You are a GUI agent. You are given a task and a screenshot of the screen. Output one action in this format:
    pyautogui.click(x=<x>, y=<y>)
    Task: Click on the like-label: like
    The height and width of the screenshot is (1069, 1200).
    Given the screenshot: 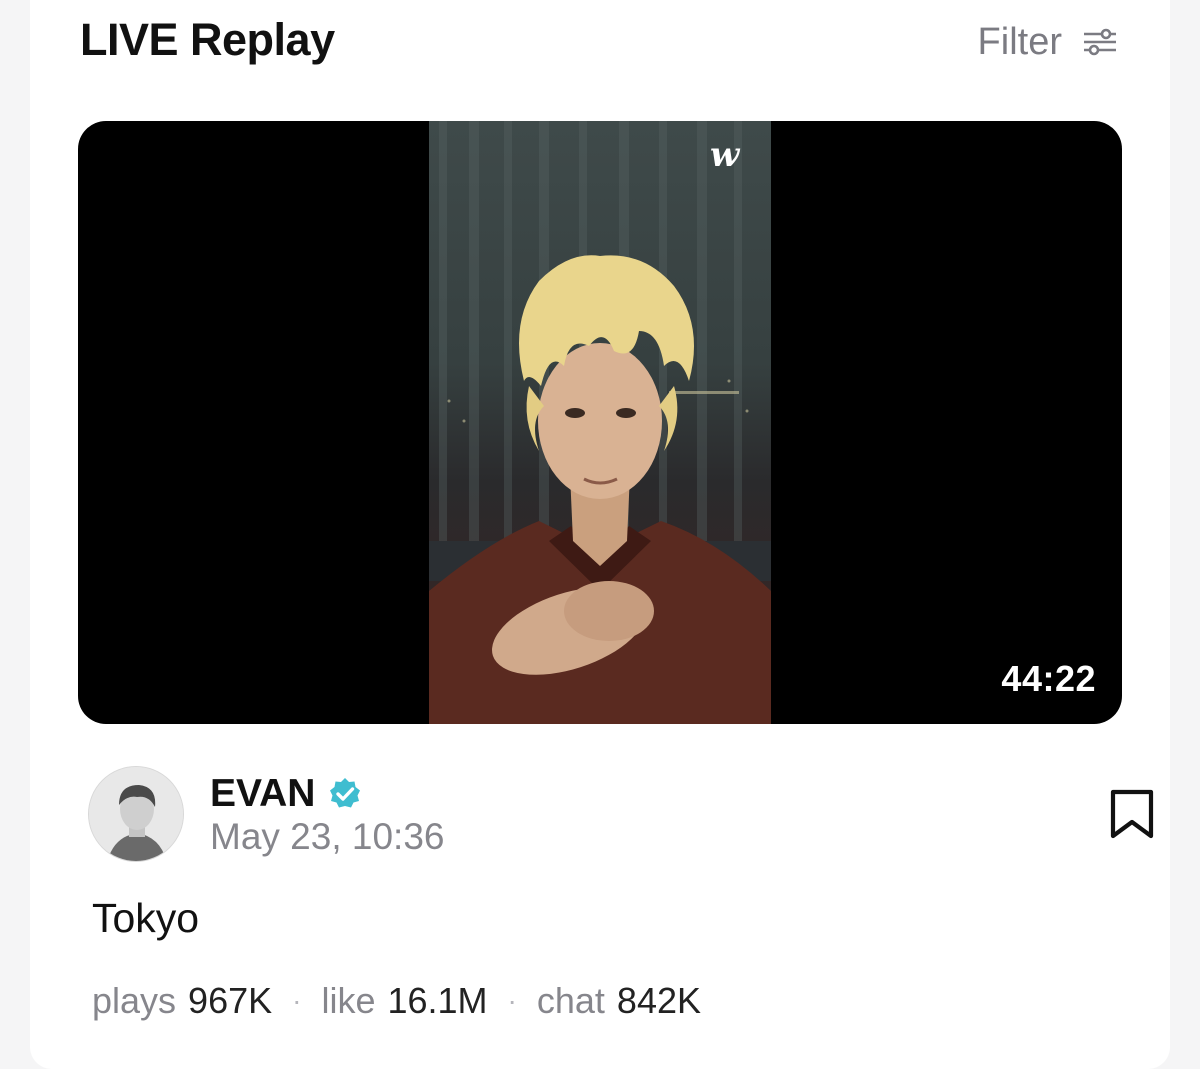 What is the action you would take?
    pyautogui.click(x=348, y=1000)
    